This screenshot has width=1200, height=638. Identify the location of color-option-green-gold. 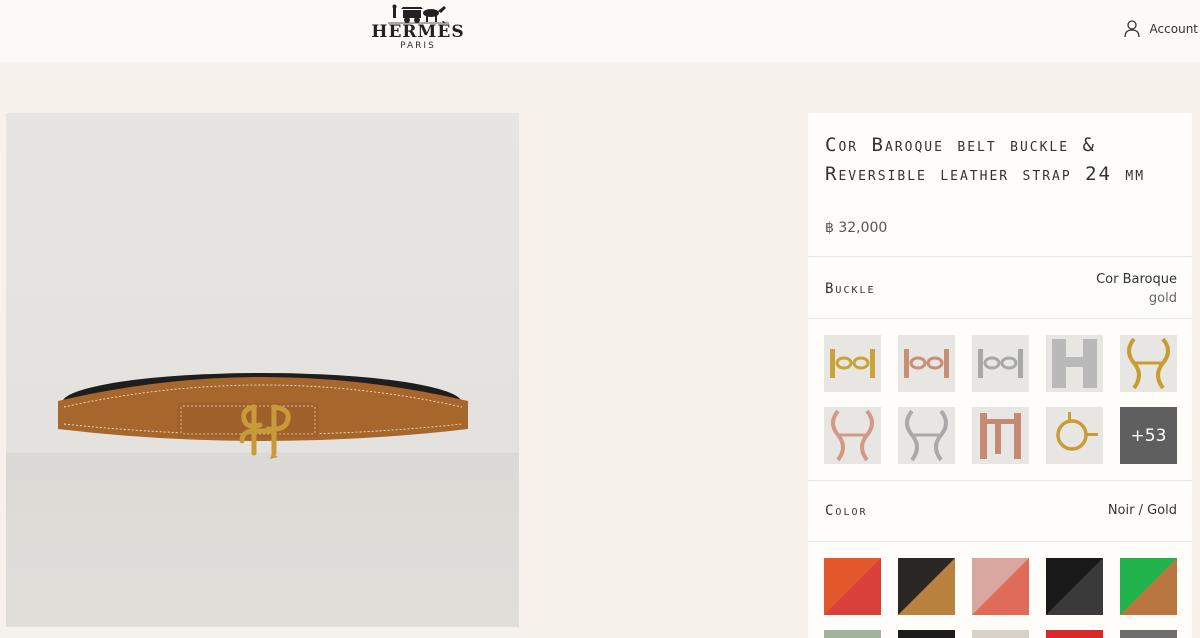
(1148, 586).